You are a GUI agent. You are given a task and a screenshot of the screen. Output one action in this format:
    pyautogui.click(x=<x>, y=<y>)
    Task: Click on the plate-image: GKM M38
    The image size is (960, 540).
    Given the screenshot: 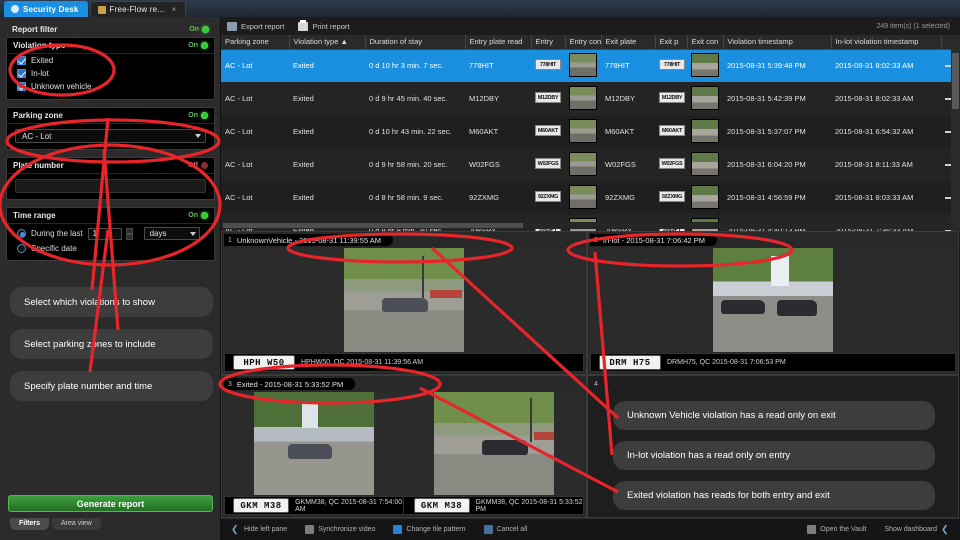 What is the action you would take?
    pyautogui.click(x=441, y=505)
    